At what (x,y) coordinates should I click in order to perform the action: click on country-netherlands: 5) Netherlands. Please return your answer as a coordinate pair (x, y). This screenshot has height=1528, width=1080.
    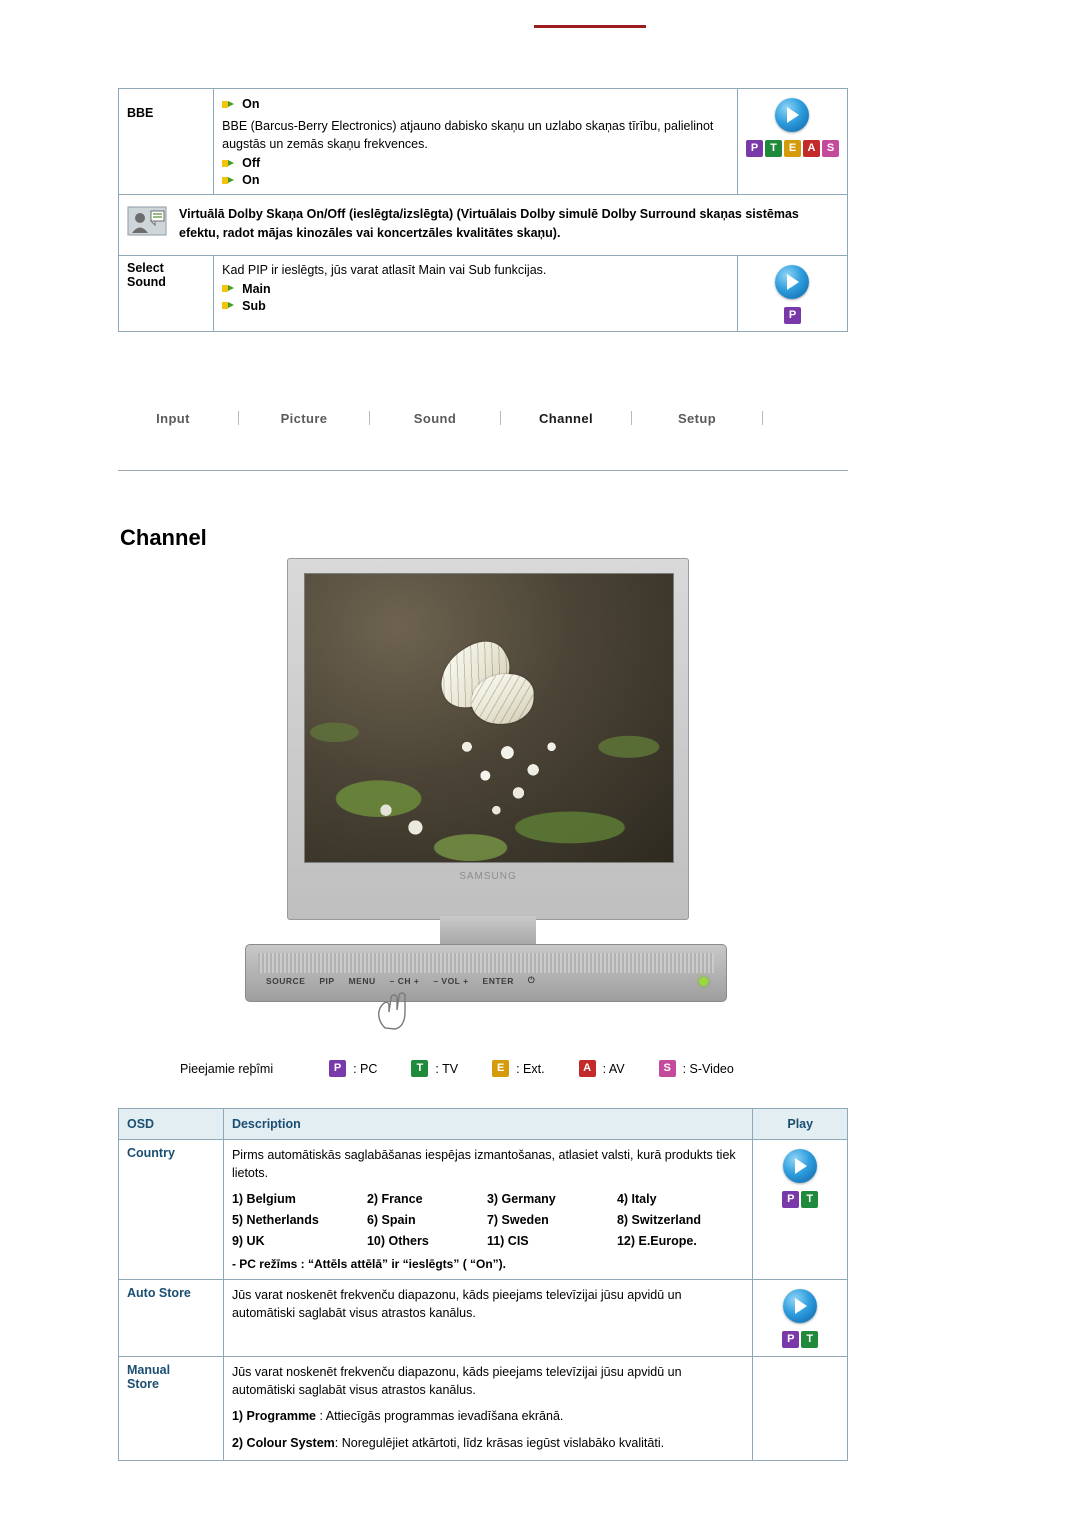
    Looking at the image, I should click on (275, 1219).